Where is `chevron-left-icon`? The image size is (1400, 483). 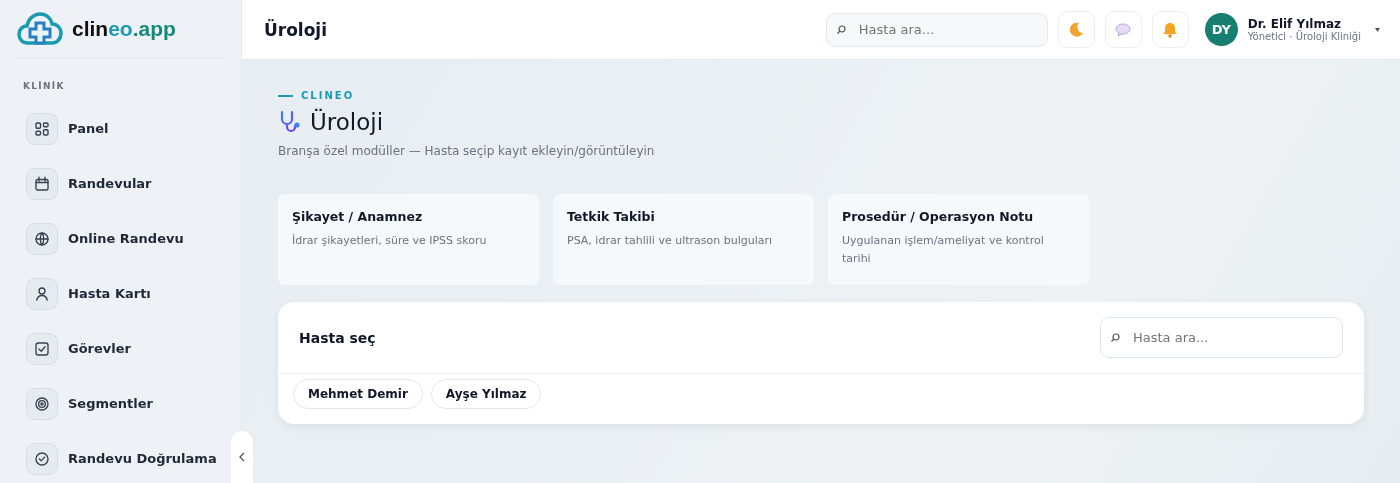
chevron-left-icon is located at coordinates (242, 457).